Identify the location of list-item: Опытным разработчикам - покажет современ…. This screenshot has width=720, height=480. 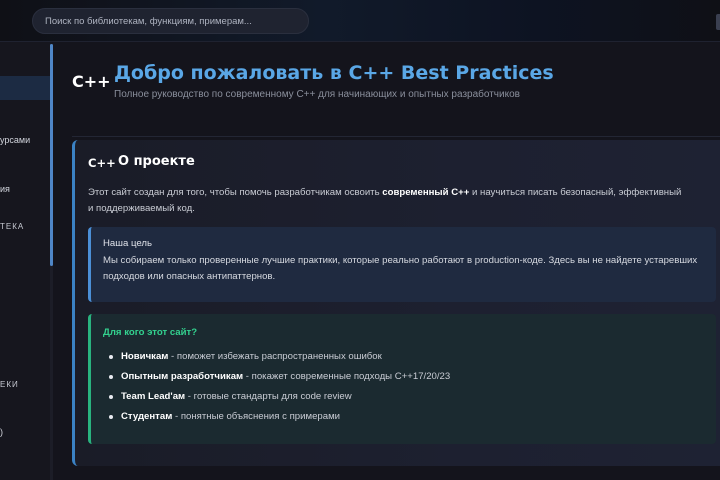
(278, 380).